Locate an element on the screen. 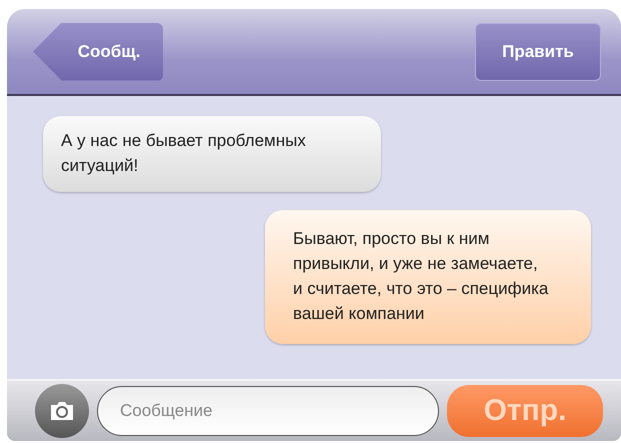  camera-icon is located at coordinates (62, 411).